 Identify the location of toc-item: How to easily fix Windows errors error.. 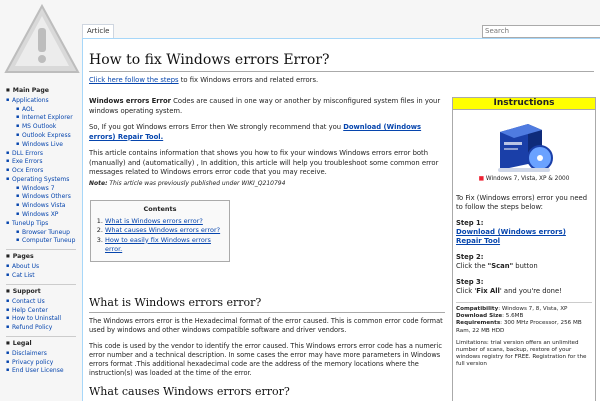
(164, 245).